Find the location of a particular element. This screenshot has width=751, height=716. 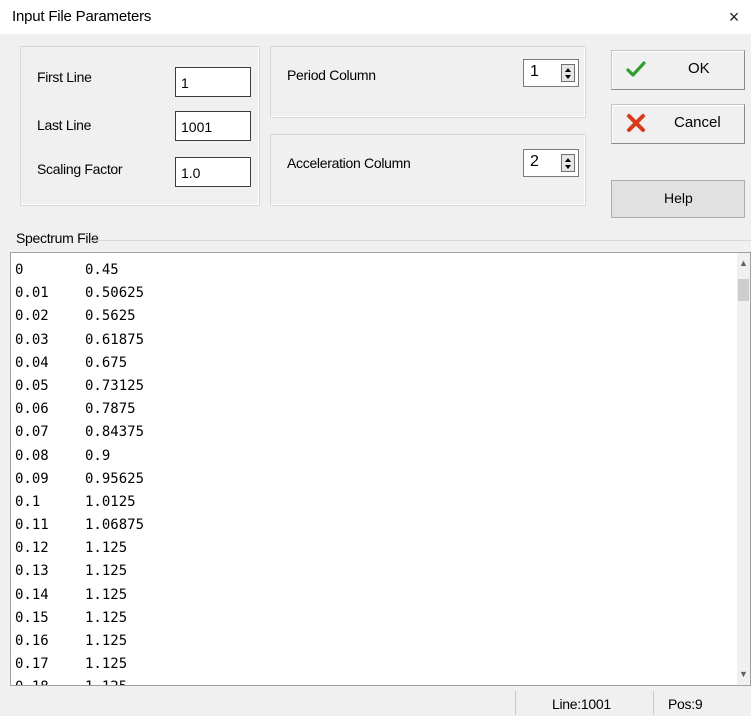

acceleration-value: 0.7875 is located at coordinates (110, 409).